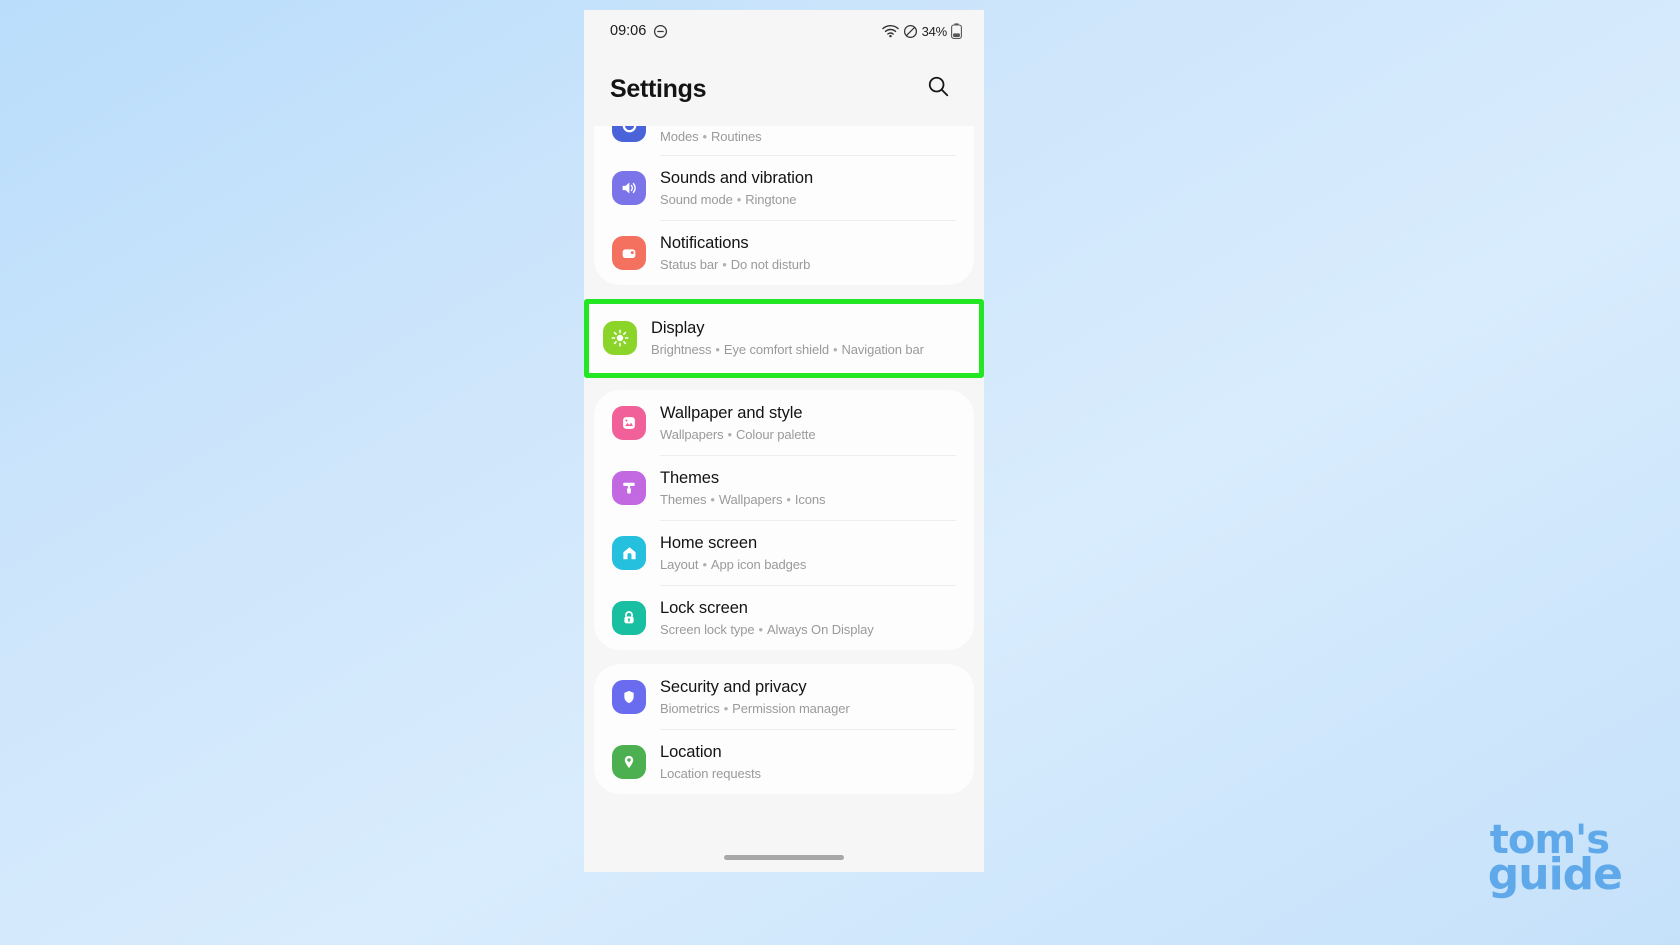 The height and width of the screenshot is (945, 1680). I want to click on row-subtitle: Location requests, so click(710, 773).